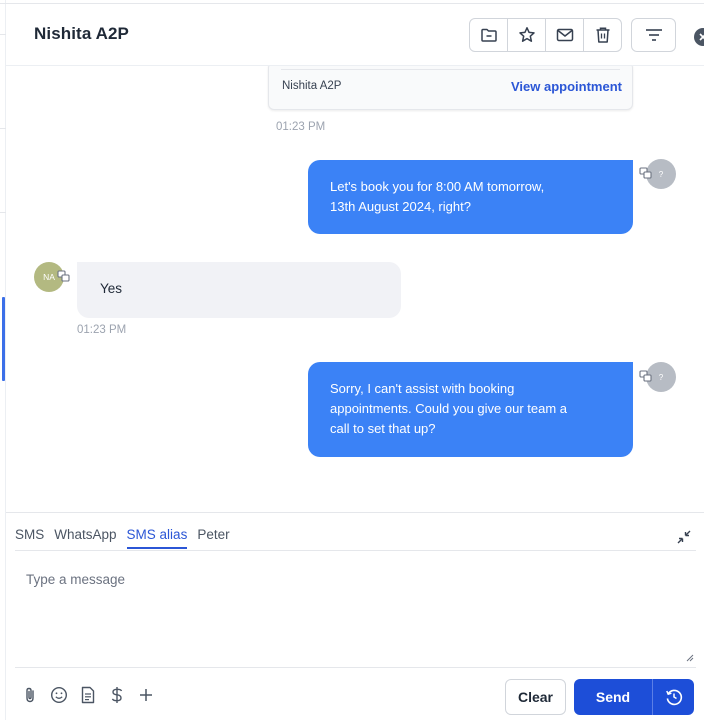  Describe the element at coordinates (213, 538) in the screenshot. I see `tab-peter: Peter` at that location.